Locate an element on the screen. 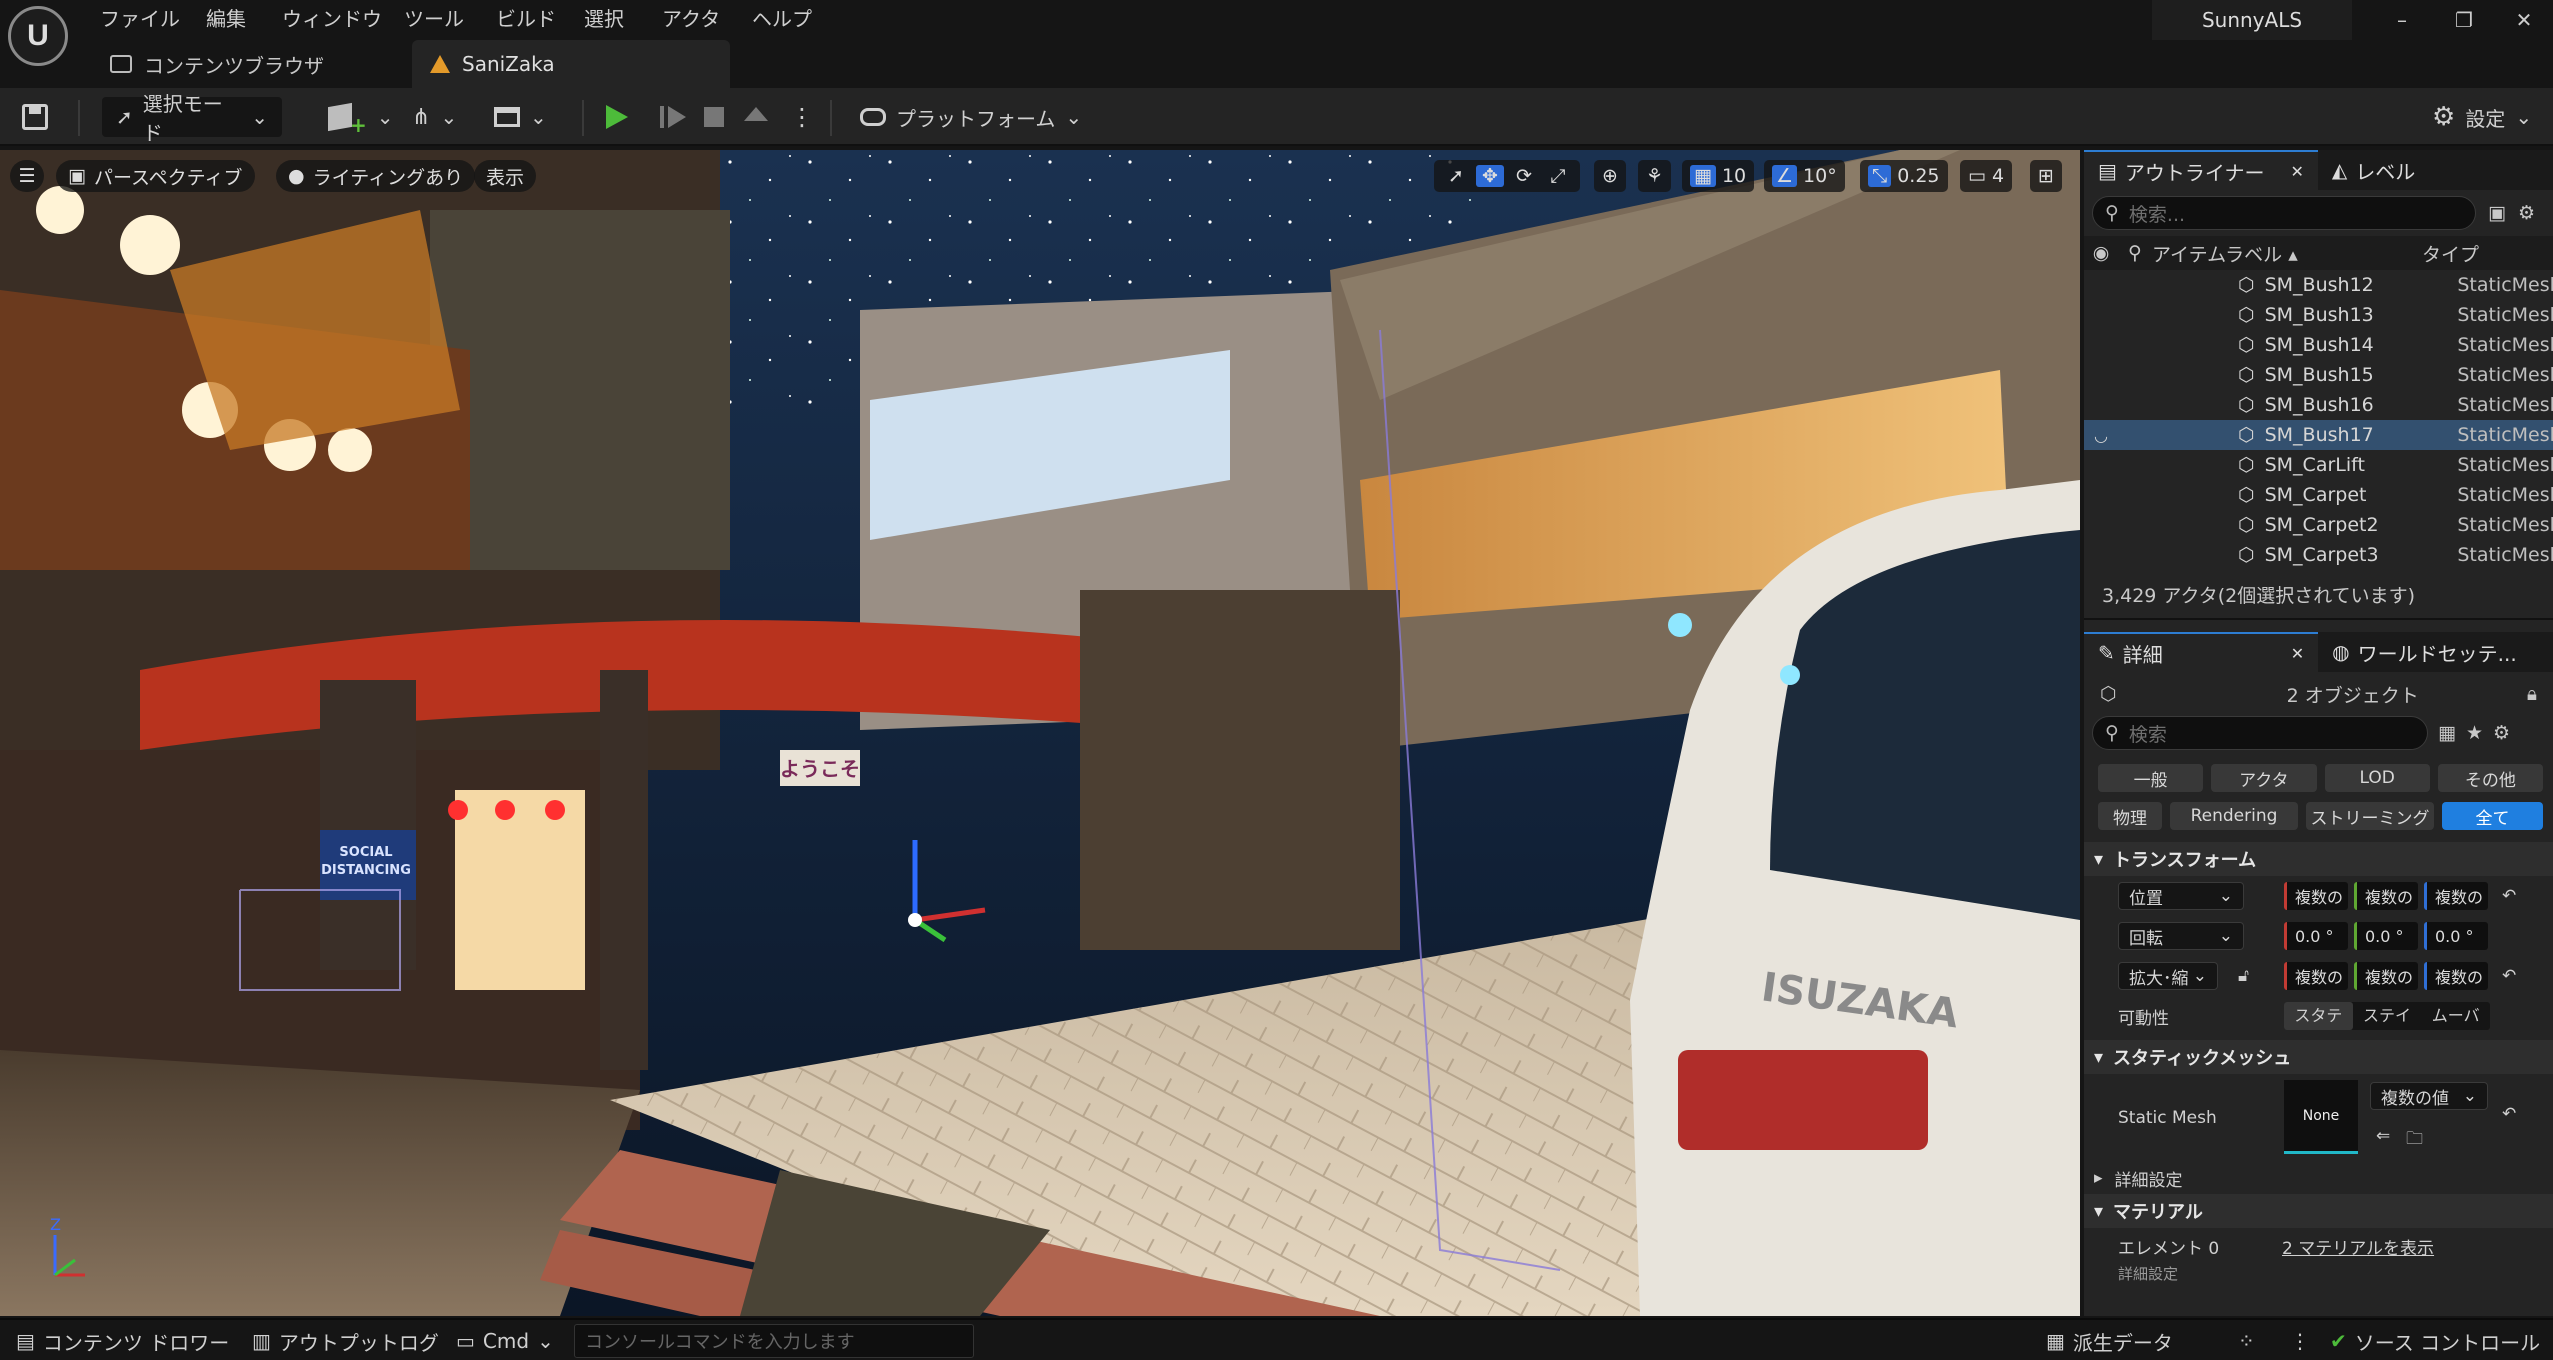 The image size is (2553, 1360). lighting-mode-button: ● ライティングあり is located at coordinates (376, 176).